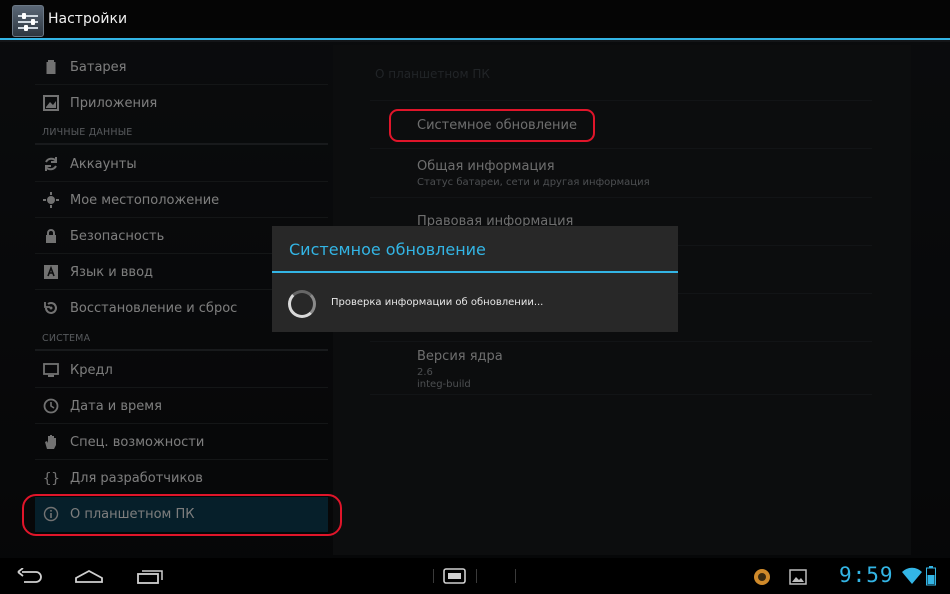 Image resolution: width=950 pixels, height=594 pixels. Describe the element at coordinates (866, 575) in the screenshot. I see `status-clock: 9:59` at that location.